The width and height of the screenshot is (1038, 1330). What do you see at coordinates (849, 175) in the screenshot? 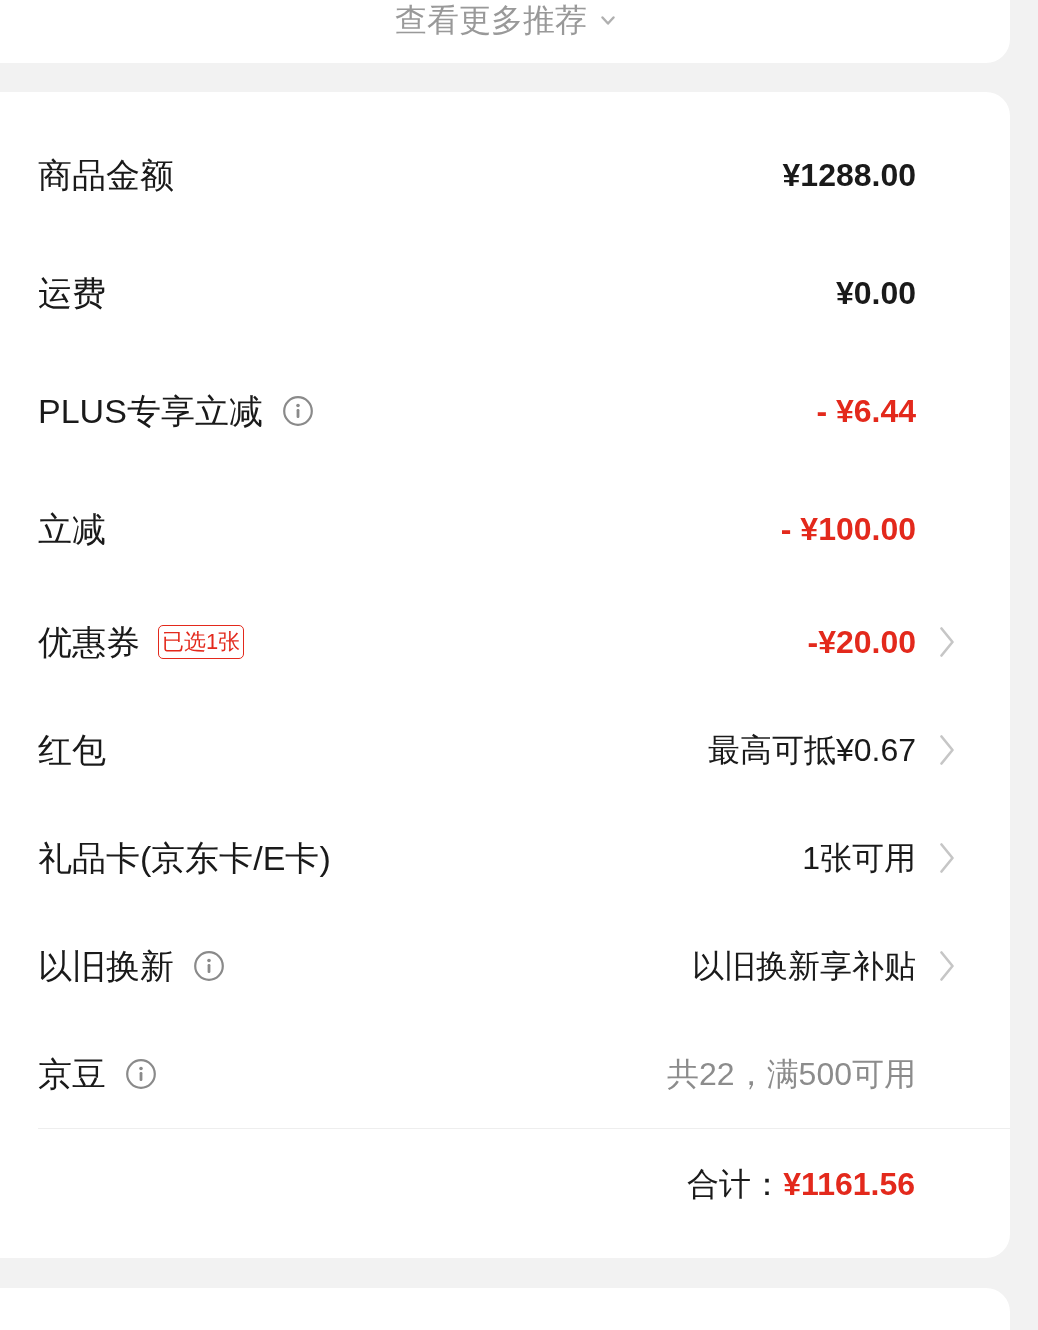
I see `row-value: ¥1288.00` at bounding box center [849, 175].